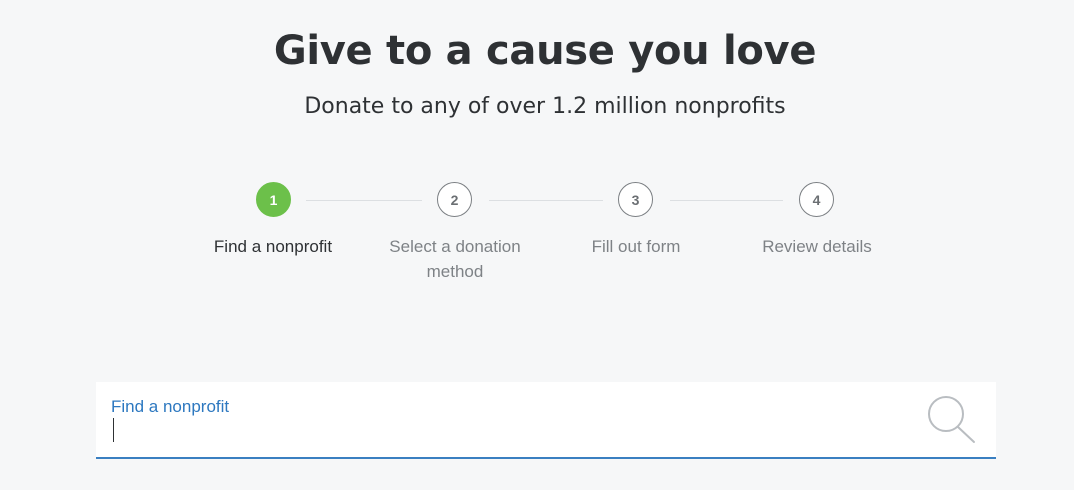 The image size is (1074, 490). I want to click on step-2-indicator: 2, so click(454, 199).